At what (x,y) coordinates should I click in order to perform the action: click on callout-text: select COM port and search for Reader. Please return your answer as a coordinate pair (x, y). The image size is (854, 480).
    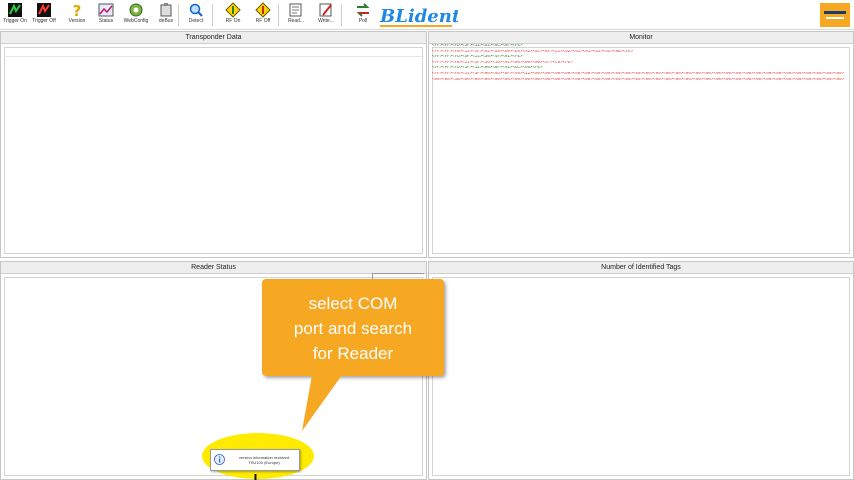
    Looking at the image, I should click on (353, 328).